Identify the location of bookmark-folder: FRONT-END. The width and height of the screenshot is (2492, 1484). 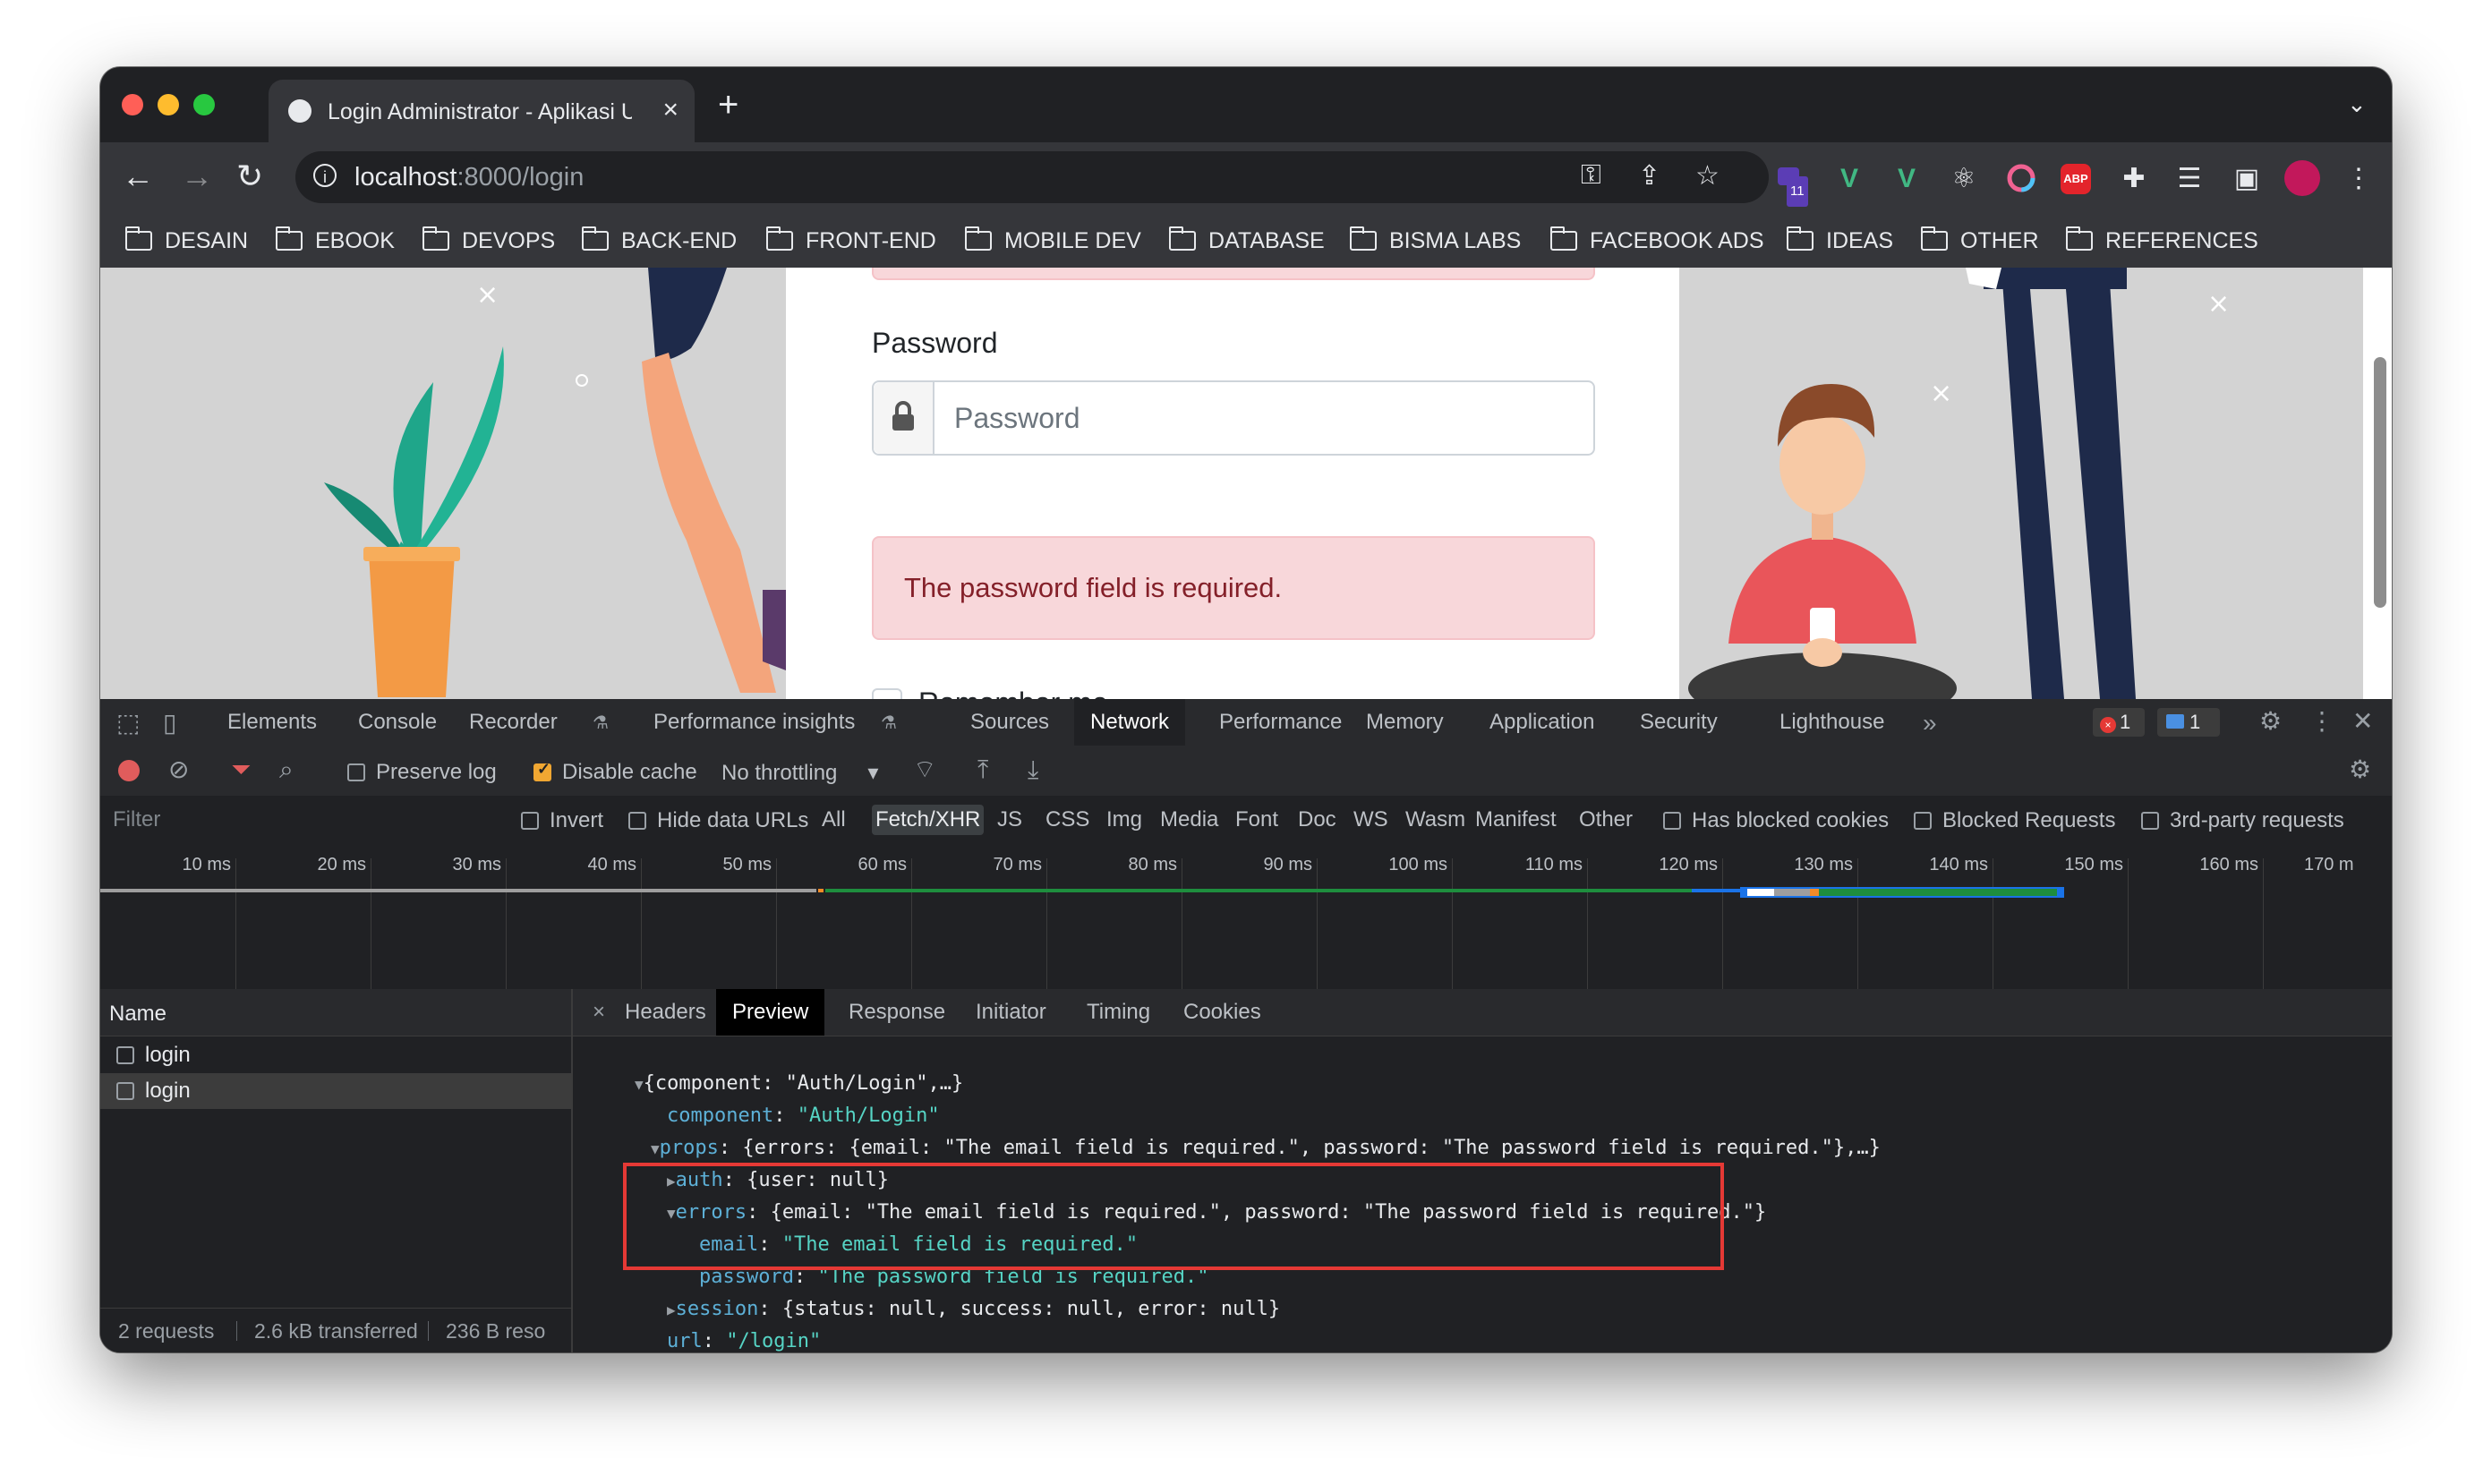
(851, 240).